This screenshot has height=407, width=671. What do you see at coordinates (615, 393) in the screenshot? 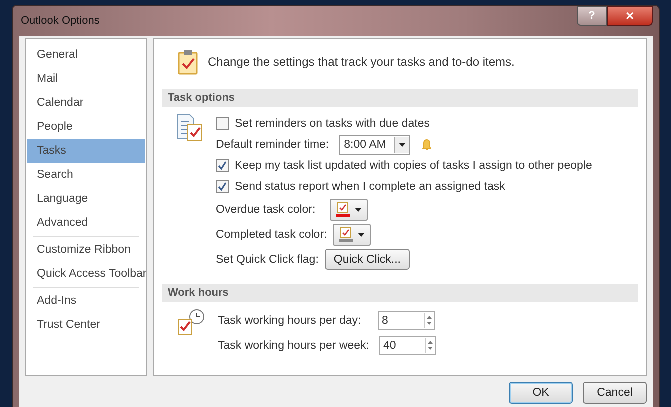
I see `dialog-button: Cancel` at bounding box center [615, 393].